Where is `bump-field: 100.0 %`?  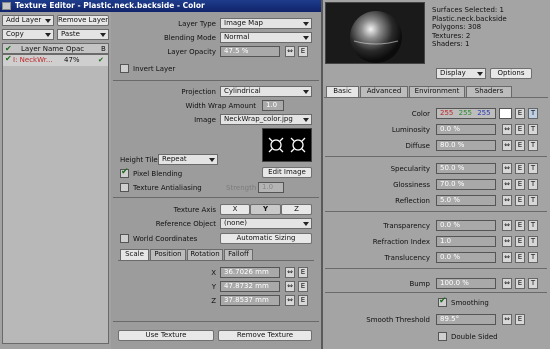
bump-field: 100.0 % is located at coordinates (466, 283).